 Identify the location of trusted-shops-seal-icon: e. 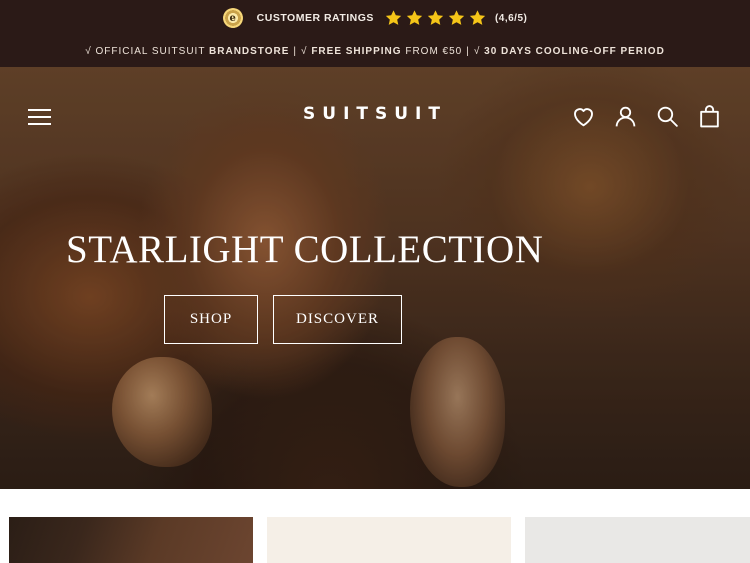
(232, 18).